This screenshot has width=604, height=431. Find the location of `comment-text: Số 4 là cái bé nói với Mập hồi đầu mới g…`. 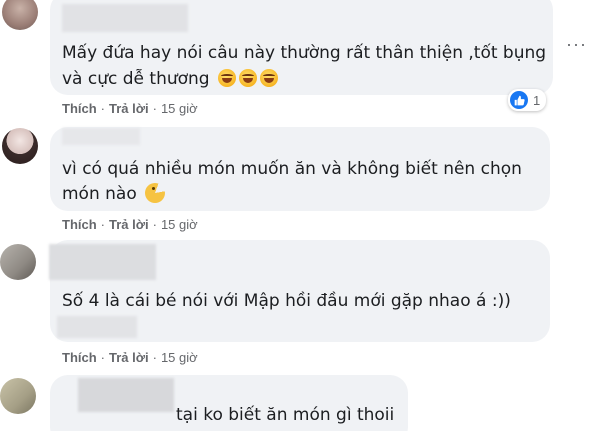

comment-text: Số 4 là cái bé nói với Mập hồi đầu mới g… is located at coordinates (286, 301).